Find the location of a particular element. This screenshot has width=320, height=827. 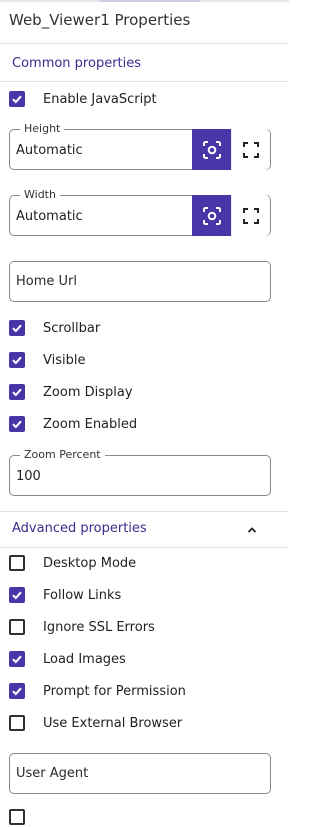

checkbox-label: Use External Browser is located at coordinates (113, 723).